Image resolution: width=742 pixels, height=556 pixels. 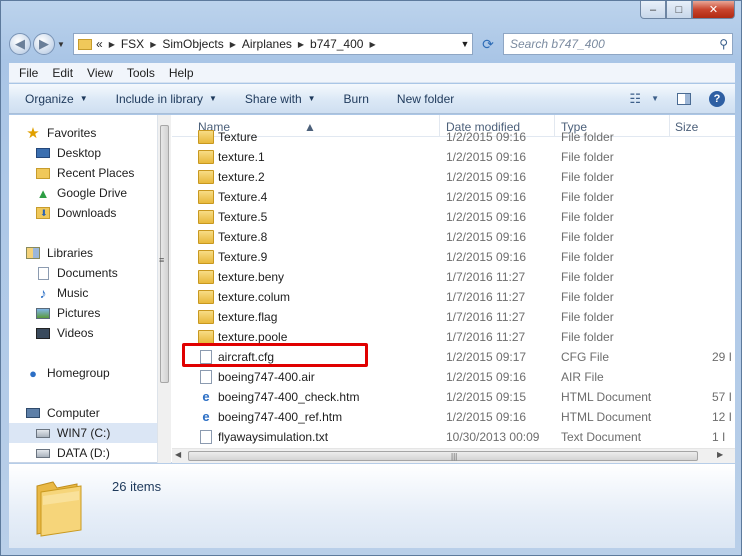 What do you see at coordinates (417, 297) in the screenshot?
I see `file-row: texture.colum 1/7/2016 11:27 File folder` at bounding box center [417, 297].